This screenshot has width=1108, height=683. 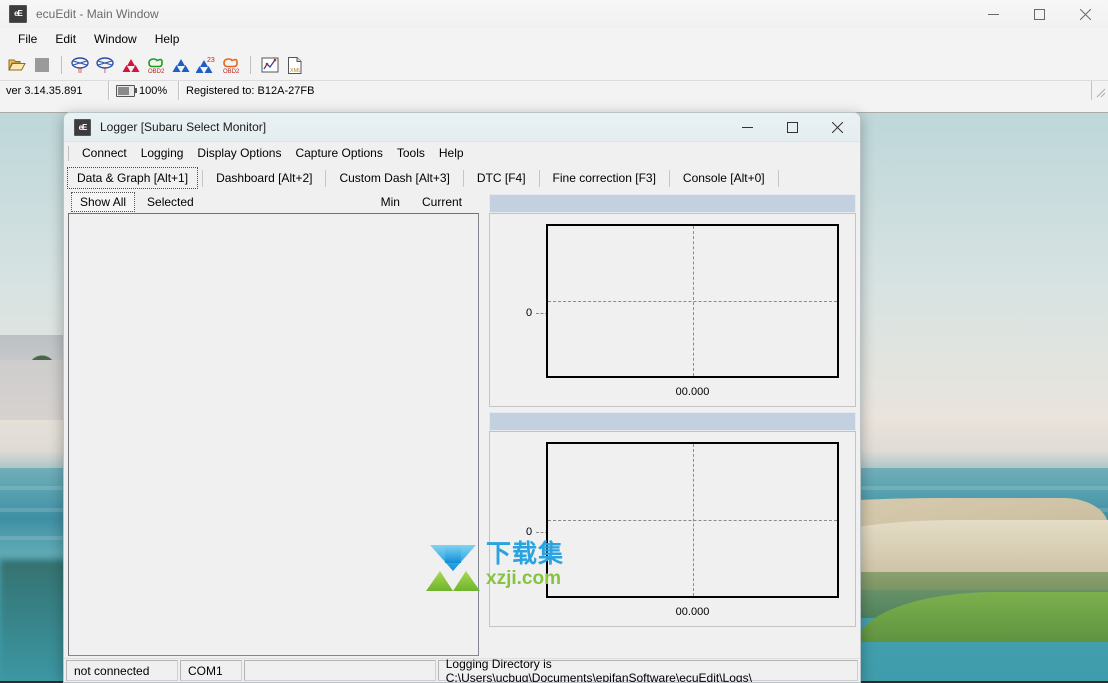 What do you see at coordinates (181, 65) in the screenshot?
I see `subaru-blue-icon` at bounding box center [181, 65].